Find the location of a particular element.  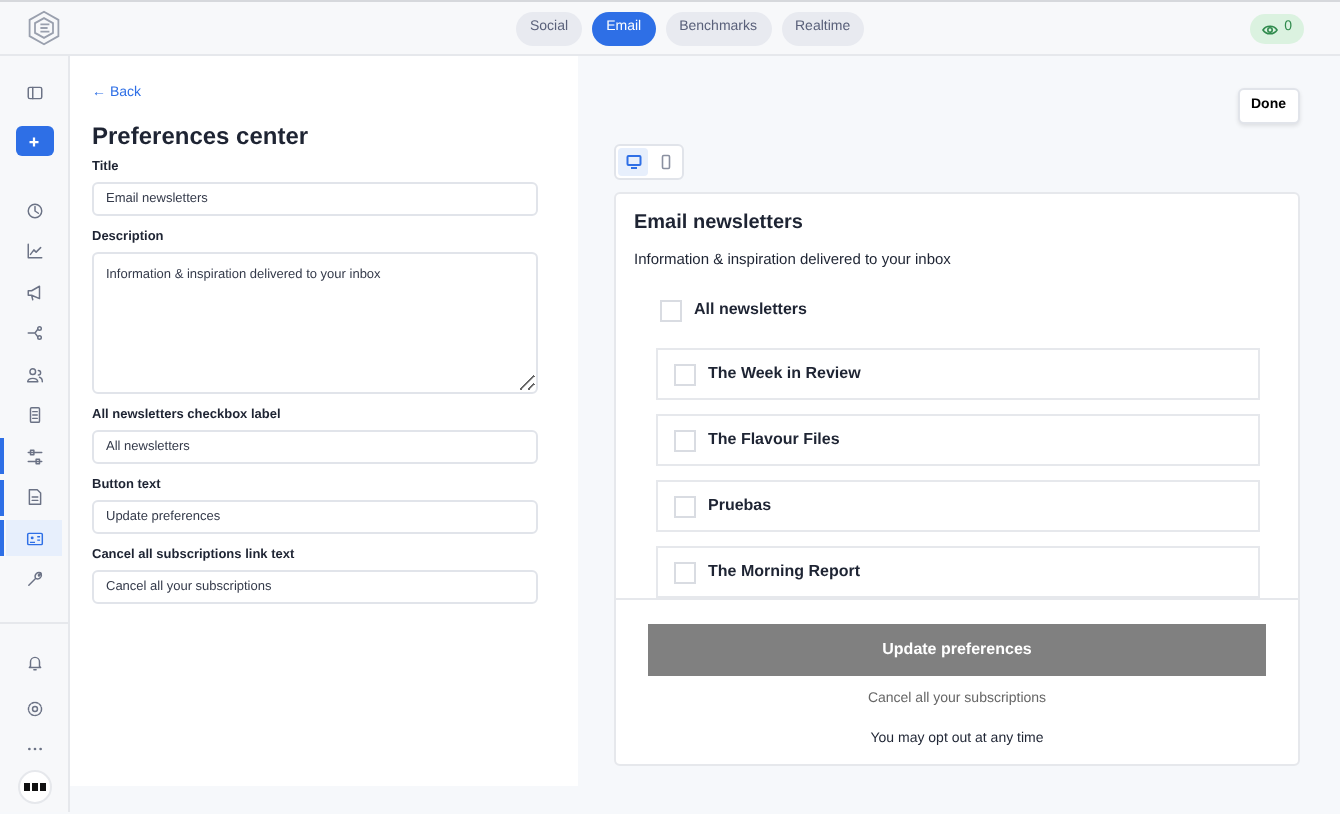

plus-icon is located at coordinates (34, 141).